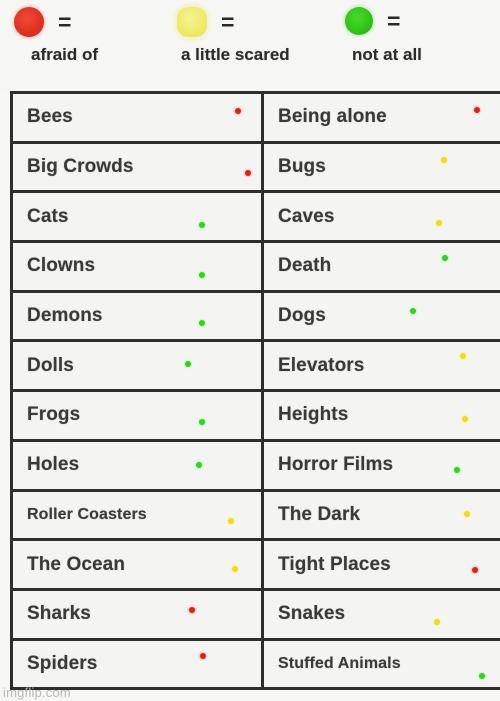 This screenshot has width=500, height=701. Describe the element at coordinates (382, 515) in the screenshot. I see `fear-cell: The Dark` at that location.